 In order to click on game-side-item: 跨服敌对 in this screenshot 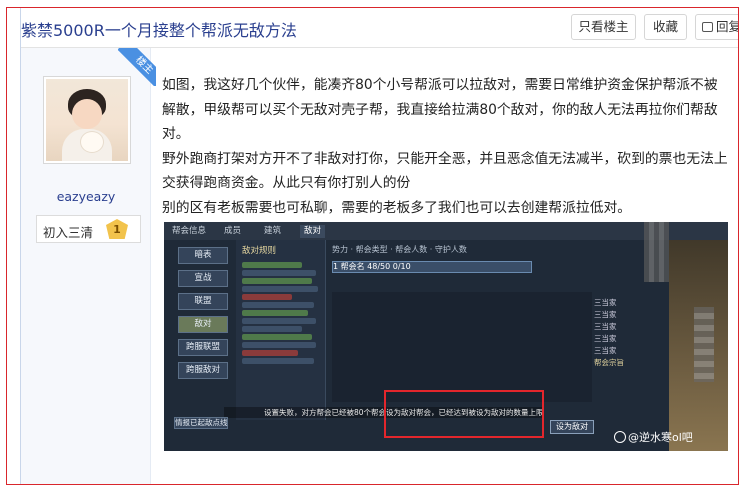, I will do `click(203, 370)`.